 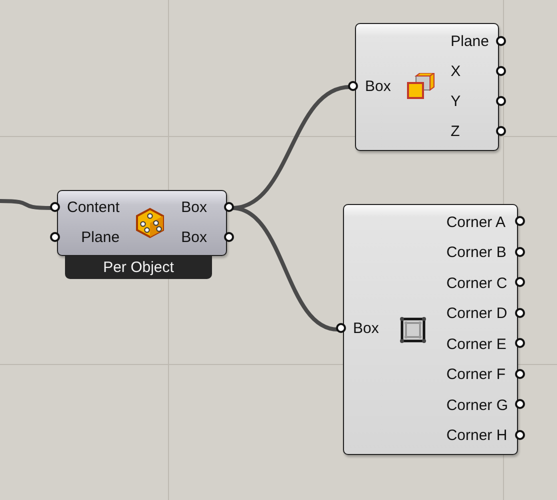 What do you see at coordinates (455, 132) in the screenshot?
I see `port-label: Z` at bounding box center [455, 132].